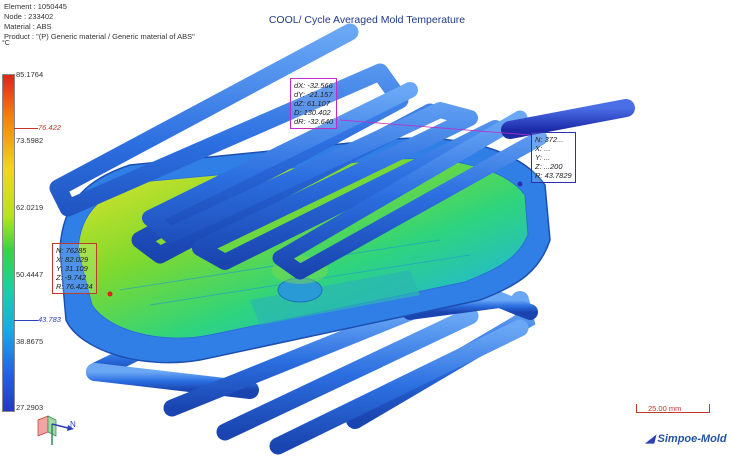 Image resolution: width=734 pixels, height=456 pixels. I want to click on axis-triad, so click(55, 430).